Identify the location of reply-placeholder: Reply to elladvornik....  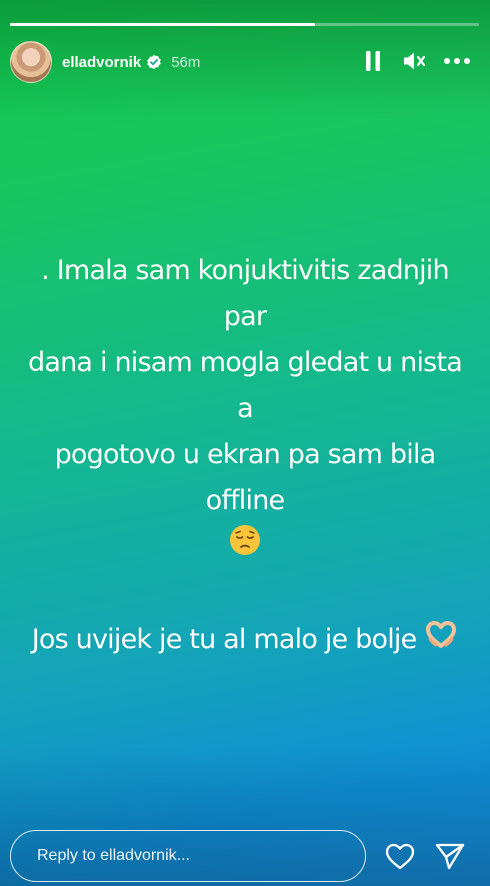
(113, 855).